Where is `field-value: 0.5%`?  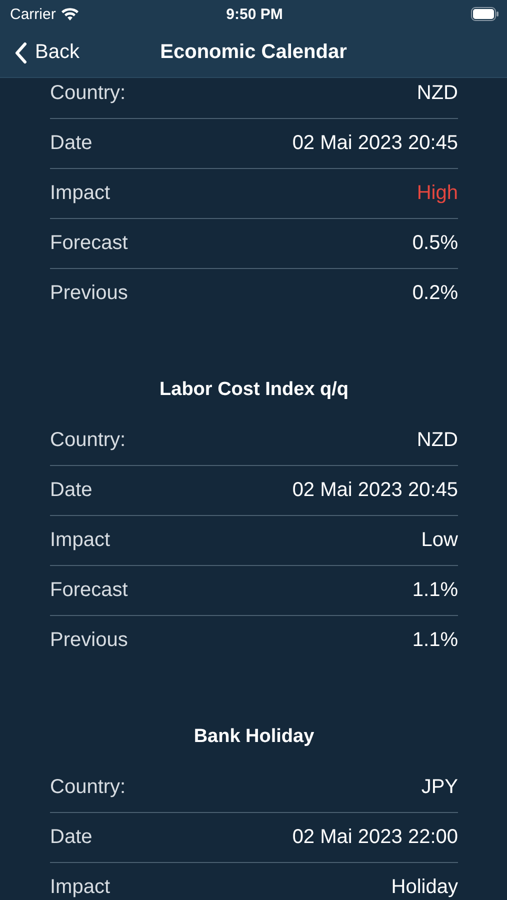 field-value: 0.5% is located at coordinates (435, 243).